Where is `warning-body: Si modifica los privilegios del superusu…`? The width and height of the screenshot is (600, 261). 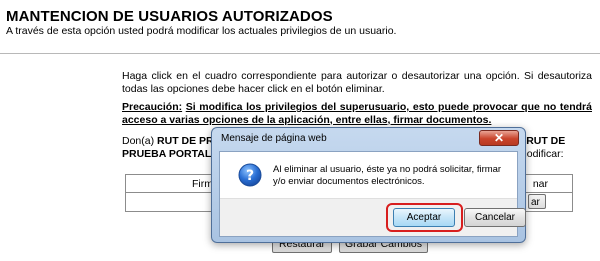 warning-body: Si modifica los privilegios del superusu… is located at coordinates (357, 113).